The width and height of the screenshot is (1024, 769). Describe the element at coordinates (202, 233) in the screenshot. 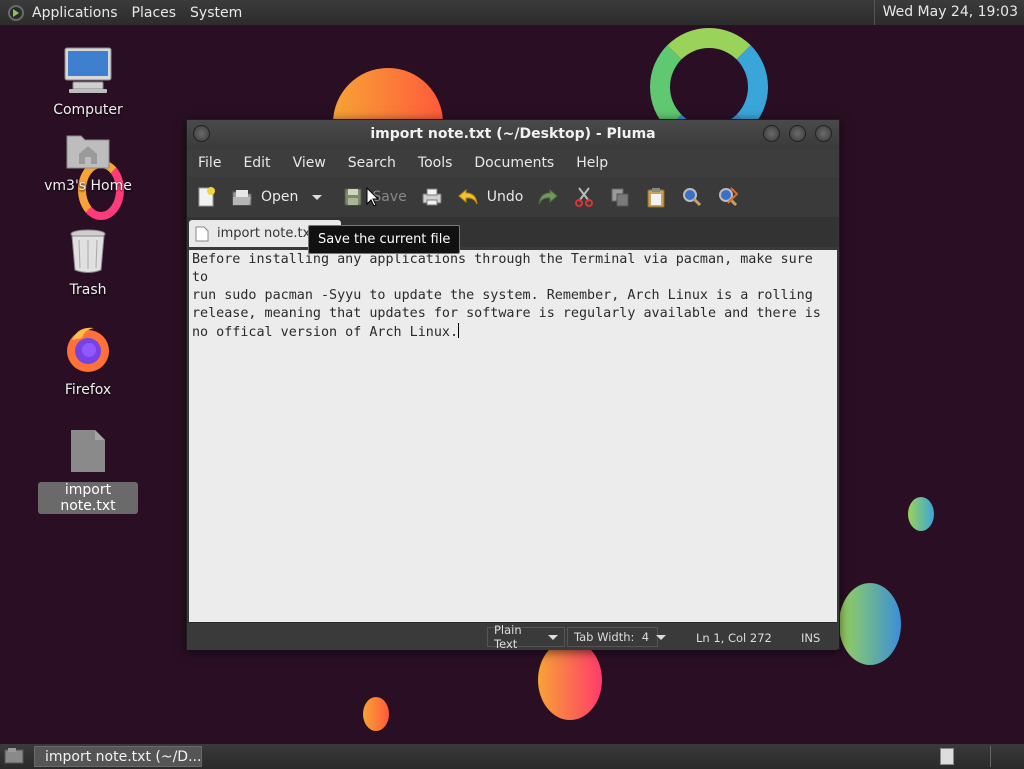

I see `text-document-icon` at that location.